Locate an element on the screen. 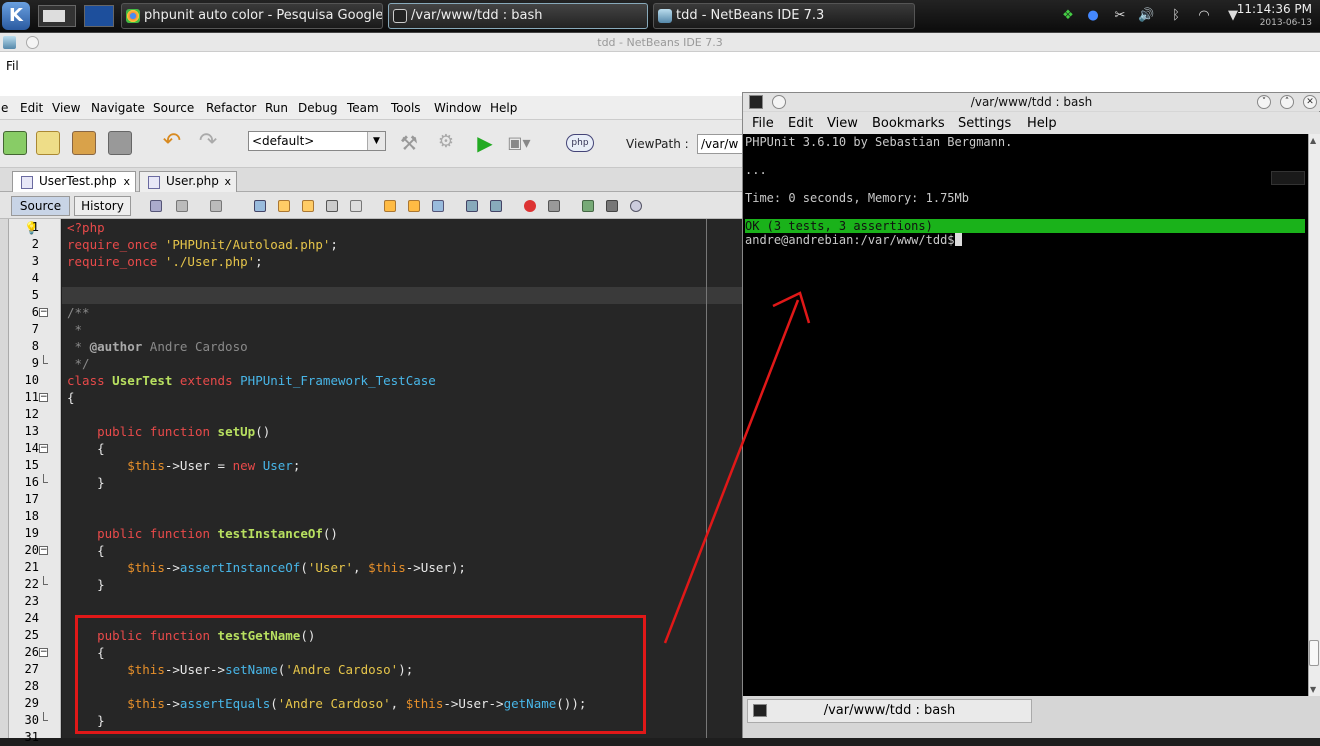  annotation-arrow is located at coordinates (737, 467).